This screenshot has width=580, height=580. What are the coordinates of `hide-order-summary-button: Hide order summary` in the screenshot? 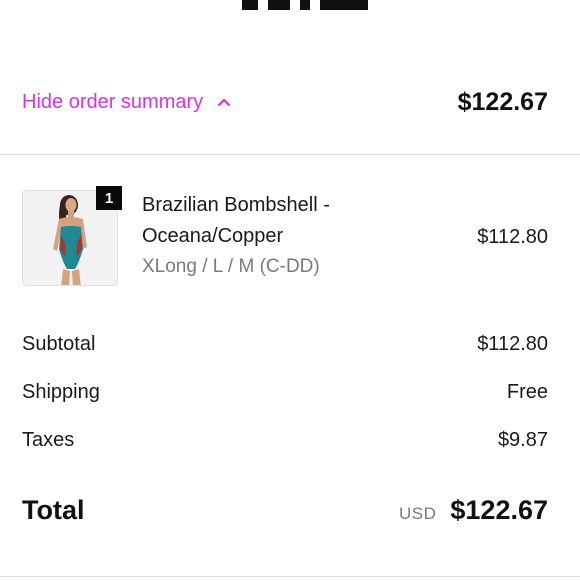 It's located at (126, 102).